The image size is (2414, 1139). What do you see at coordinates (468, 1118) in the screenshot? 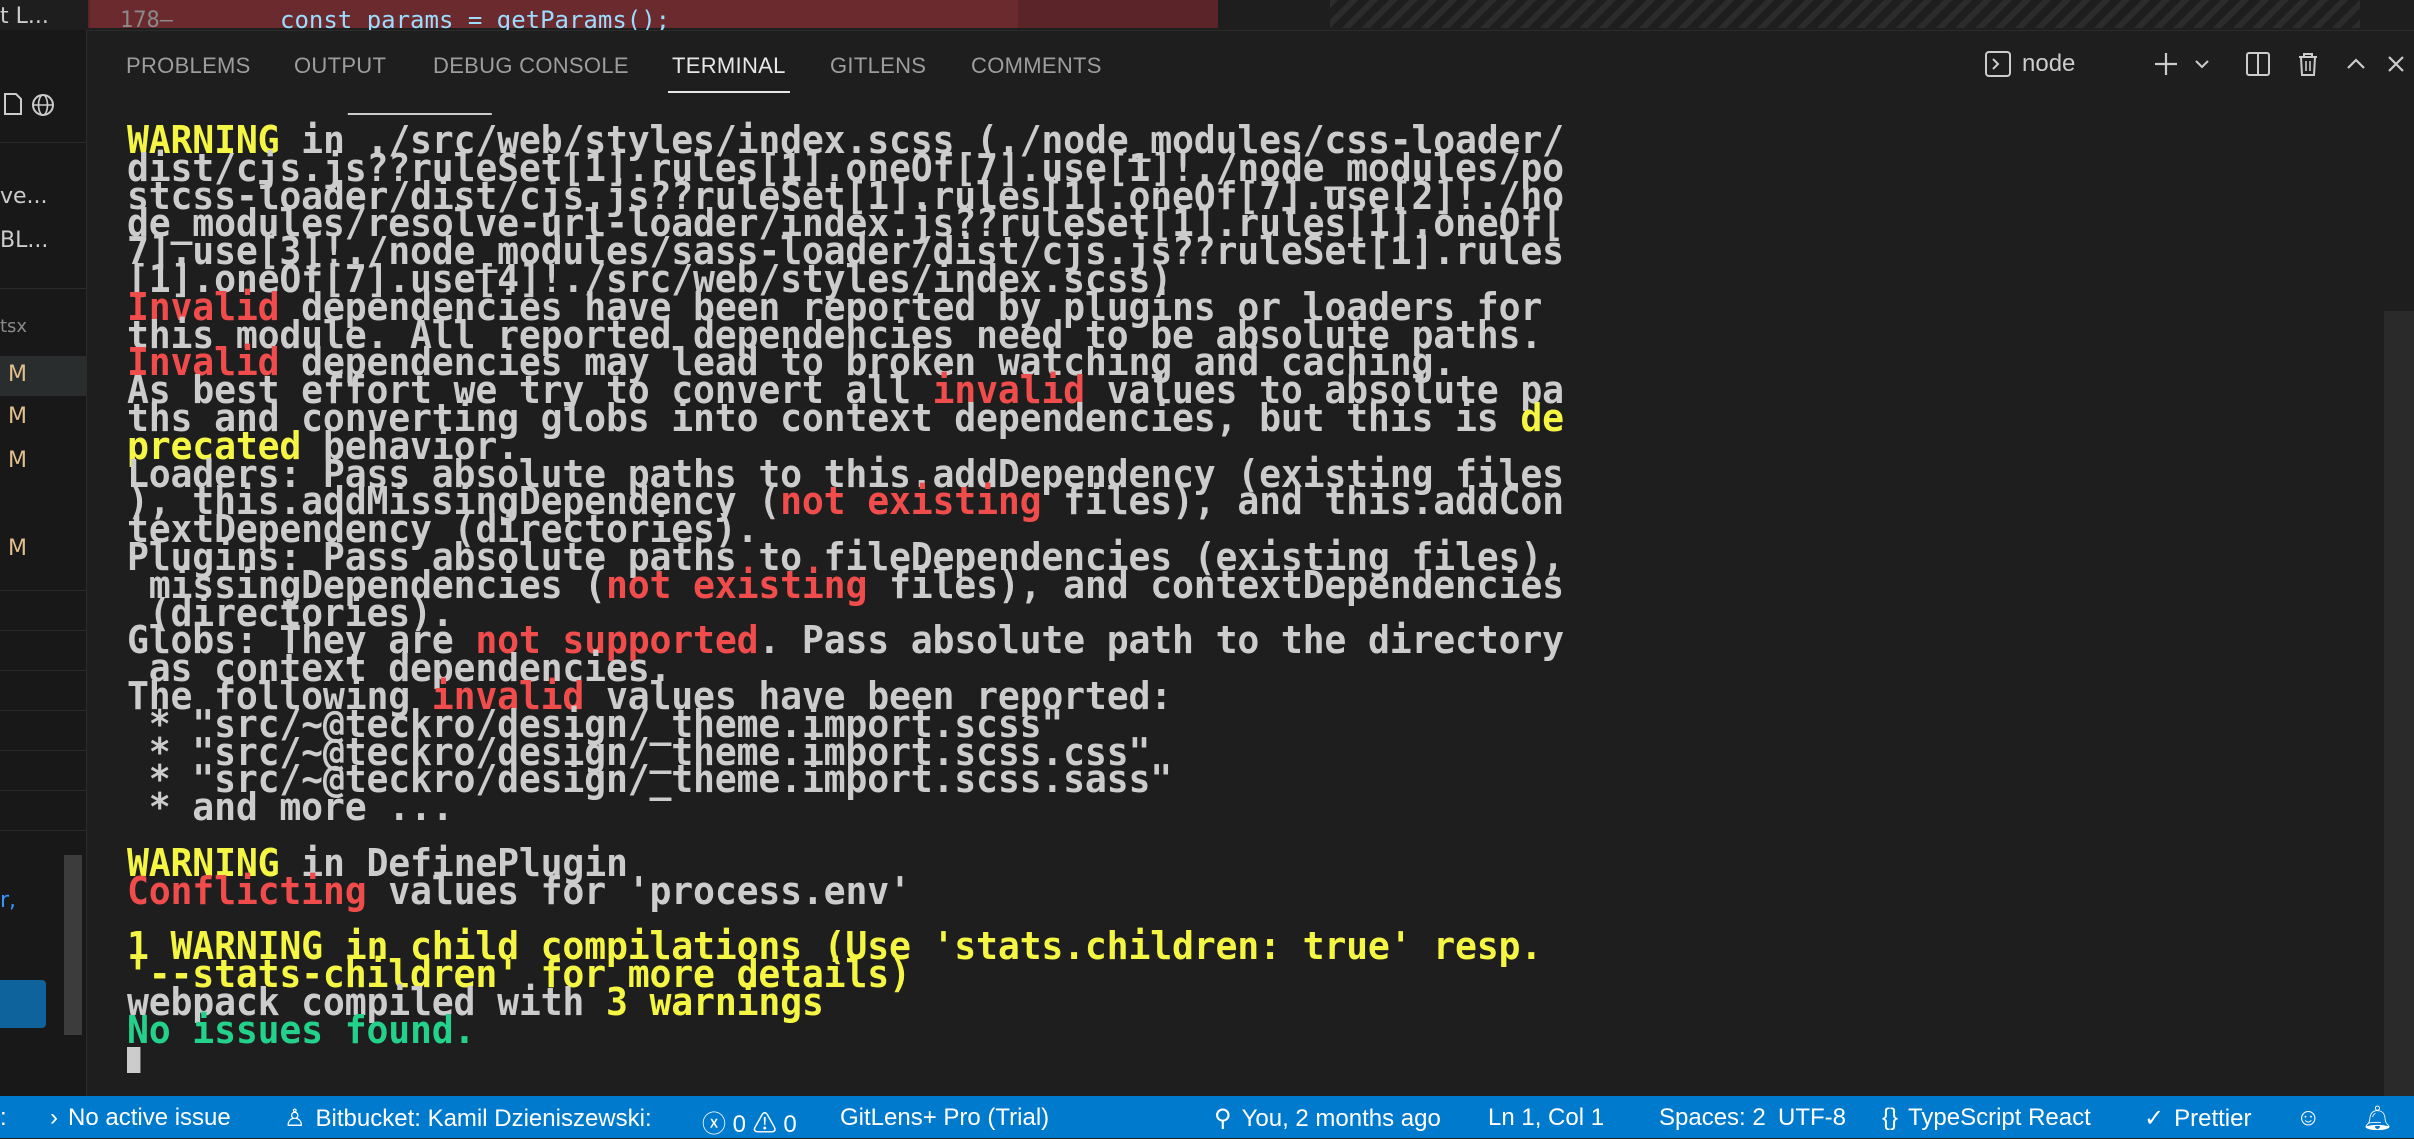
I see `status-bitbucket: ♙ Bitbucket: Kamil Dzieniszewski:` at bounding box center [468, 1118].